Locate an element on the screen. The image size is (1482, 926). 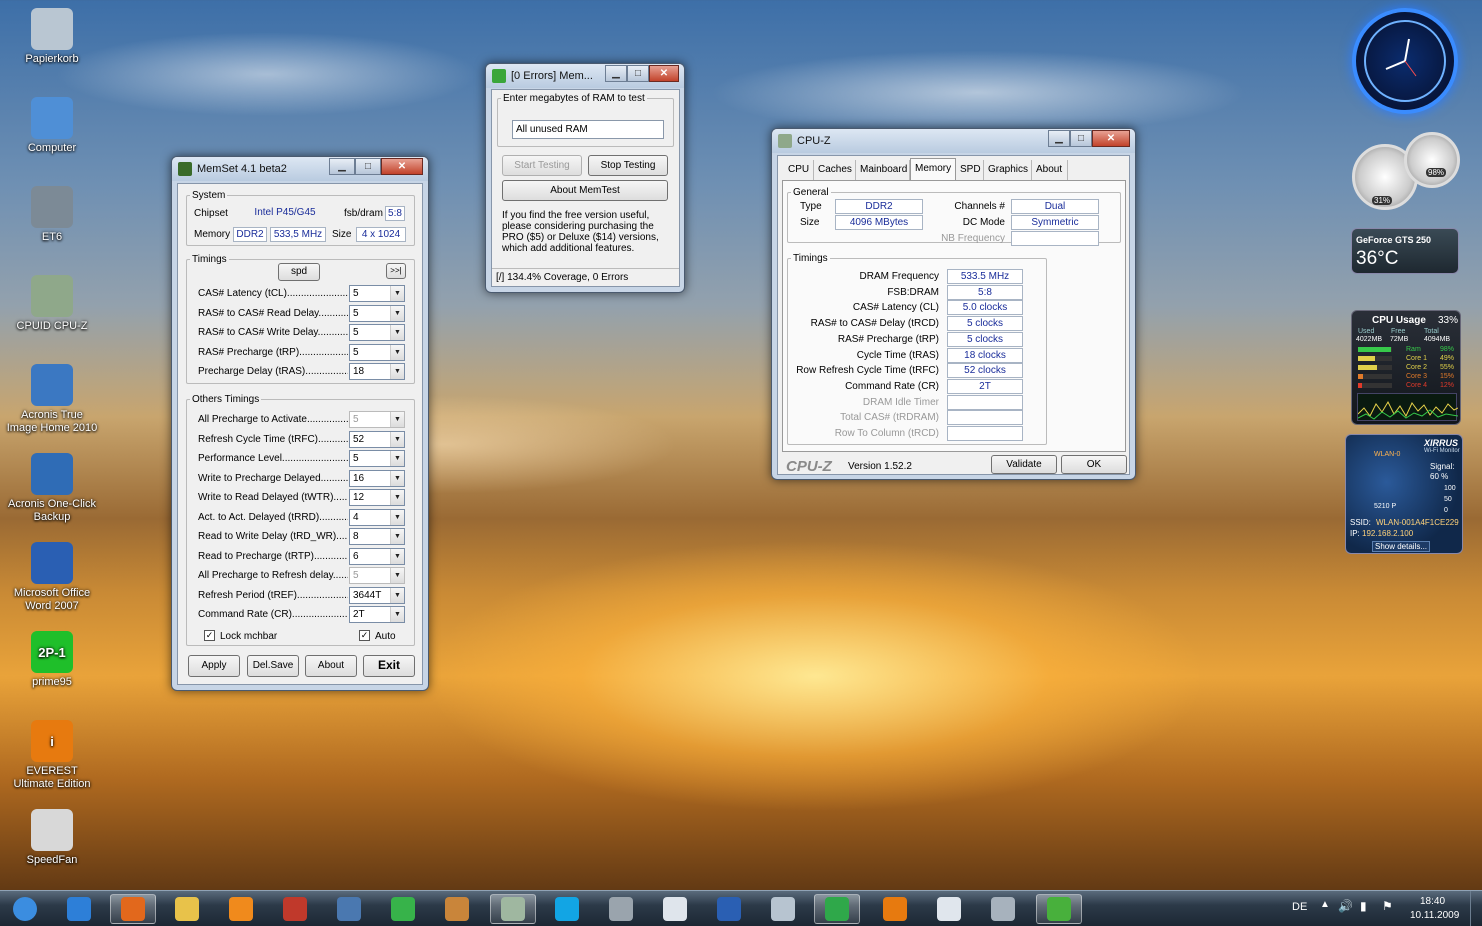
desktop-icon-6: Microsoft Office Word 2007 is located at coordinates (52, 577).